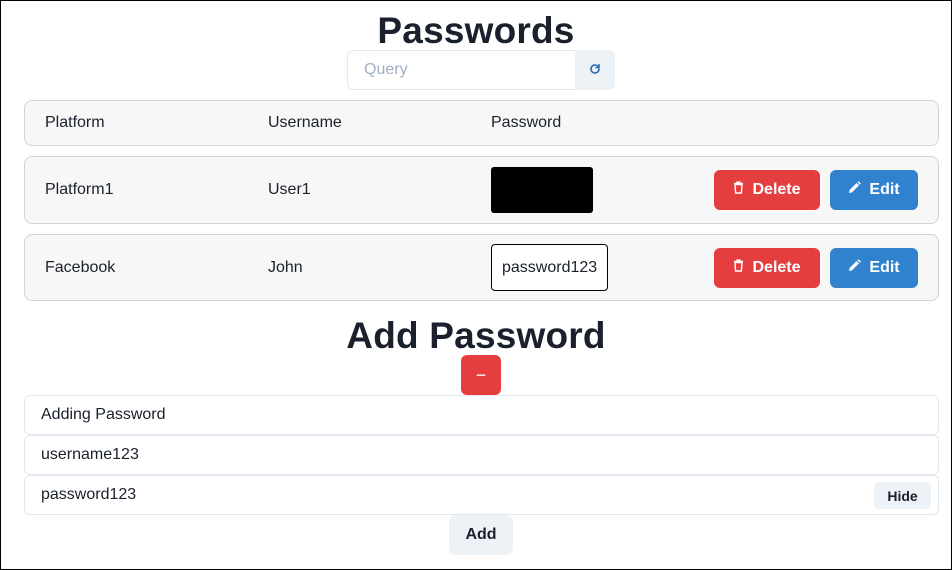  Describe the element at coordinates (75, 122) in the screenshot. I see `column-header-platform: Platform` at that location.